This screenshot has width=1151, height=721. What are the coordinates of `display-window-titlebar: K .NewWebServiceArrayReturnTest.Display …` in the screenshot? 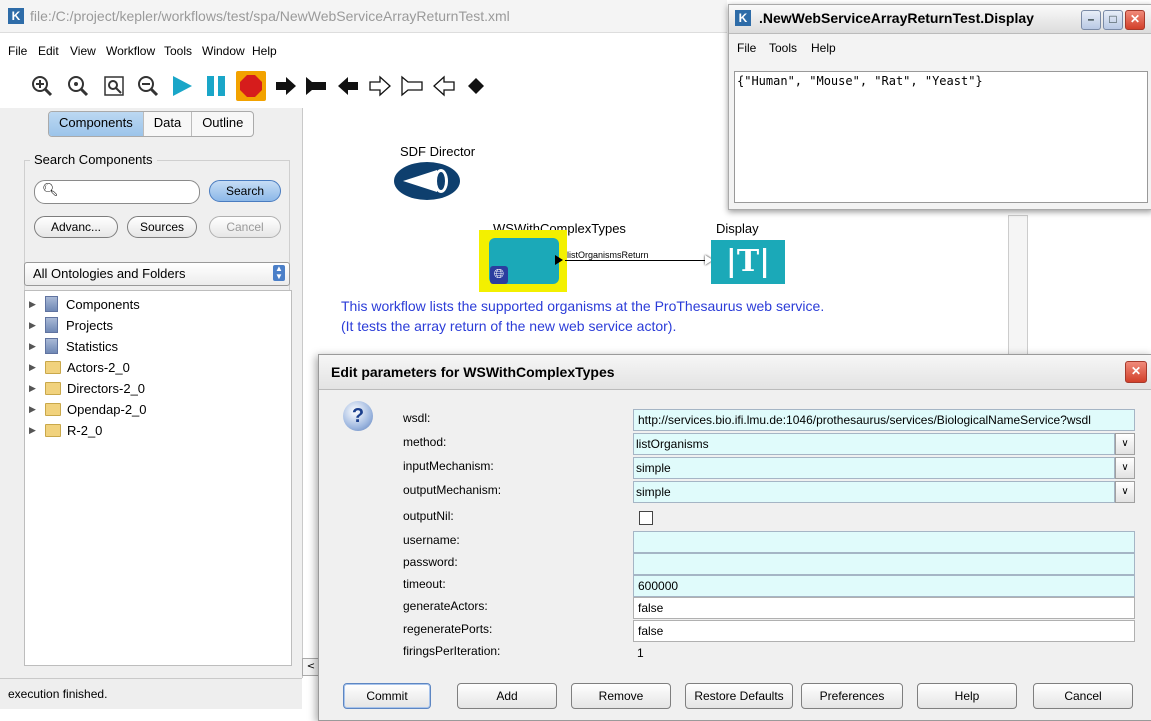 It's located at (940, 19).